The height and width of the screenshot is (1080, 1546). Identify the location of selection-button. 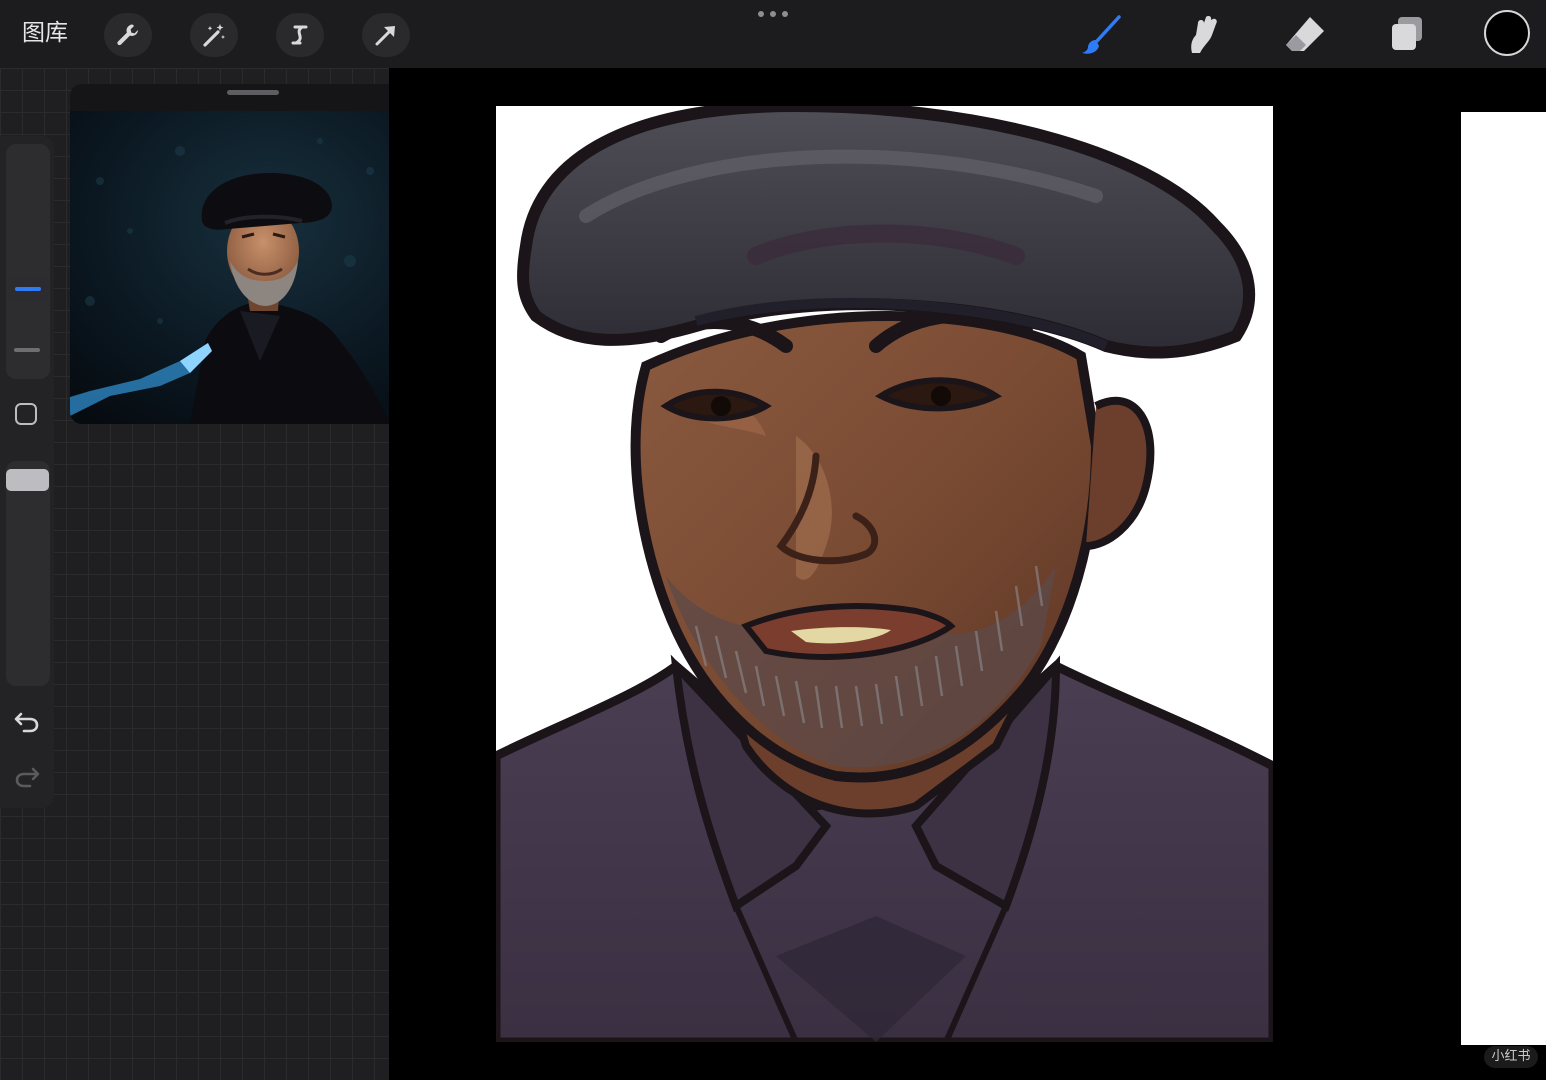
(300, 35).